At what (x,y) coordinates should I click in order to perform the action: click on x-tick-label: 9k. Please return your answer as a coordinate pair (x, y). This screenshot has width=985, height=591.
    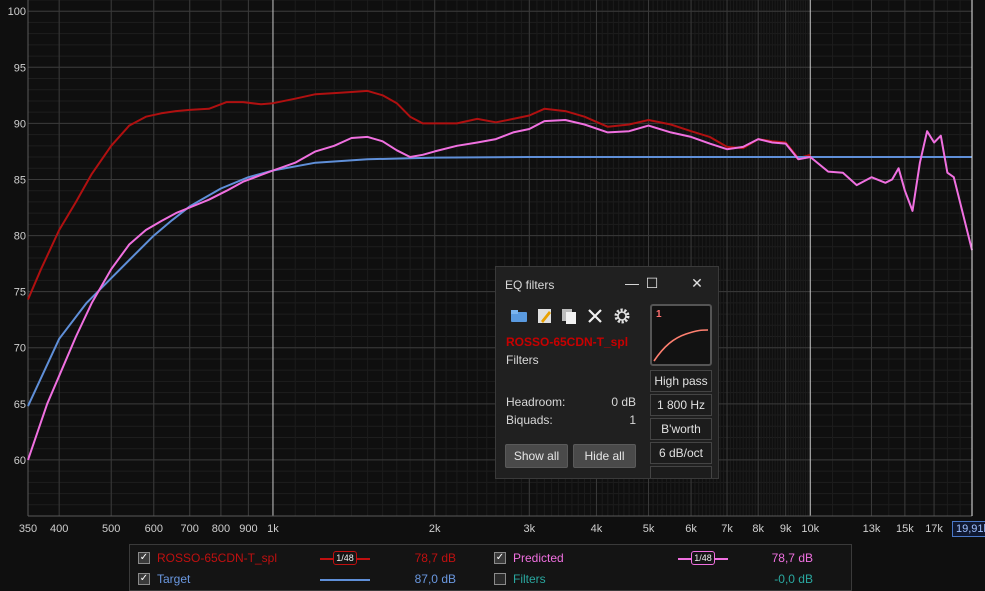
    Looking at the image, I should click on (786, 529).